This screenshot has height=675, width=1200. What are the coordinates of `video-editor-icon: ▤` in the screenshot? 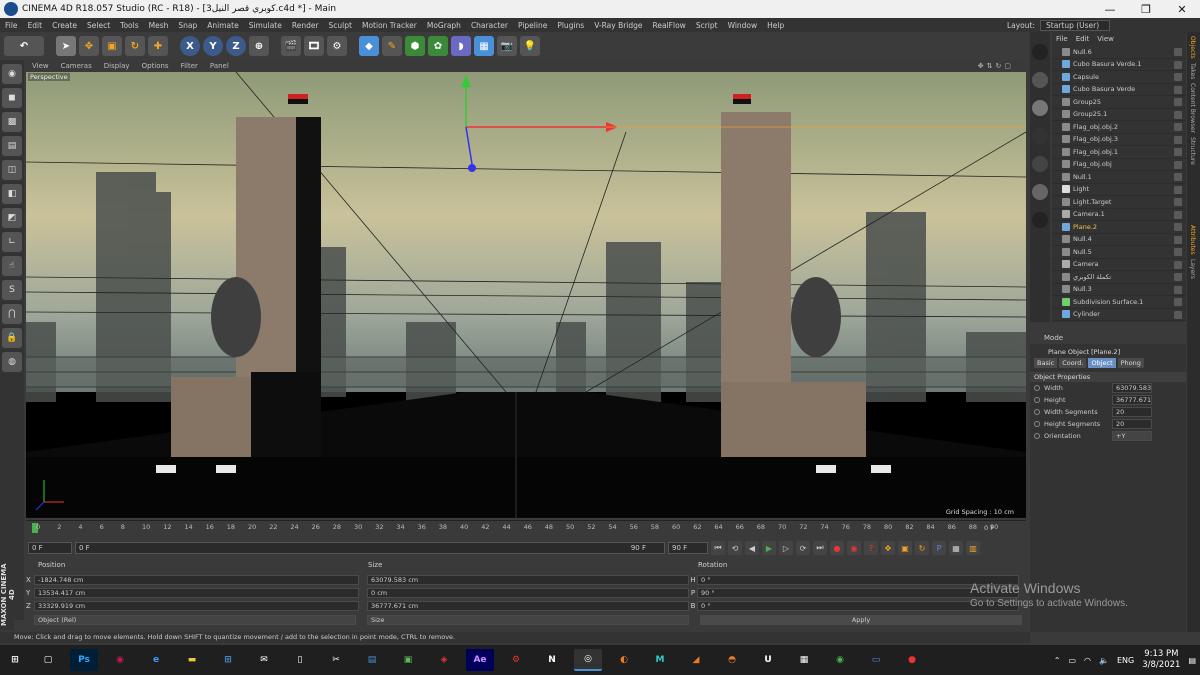 It's located at (372, 660).